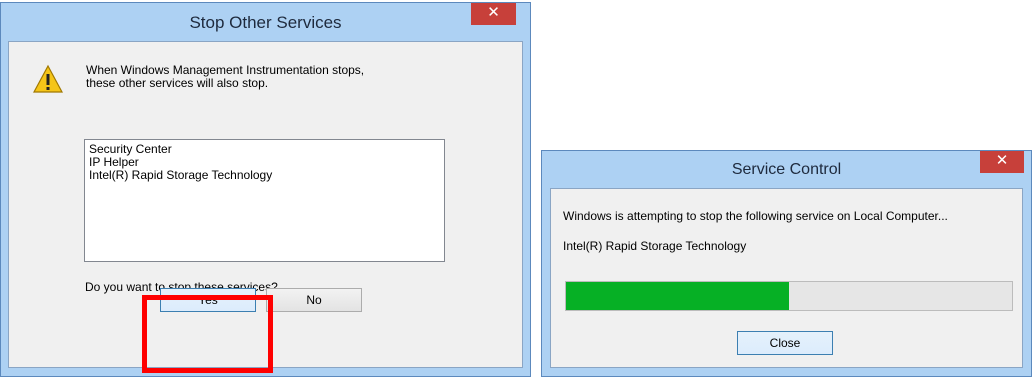  Describe the element at coordinates (266, 175) in the screenshot. I see `list-item: Intel(R) Rapid Storage Technology` at that location.